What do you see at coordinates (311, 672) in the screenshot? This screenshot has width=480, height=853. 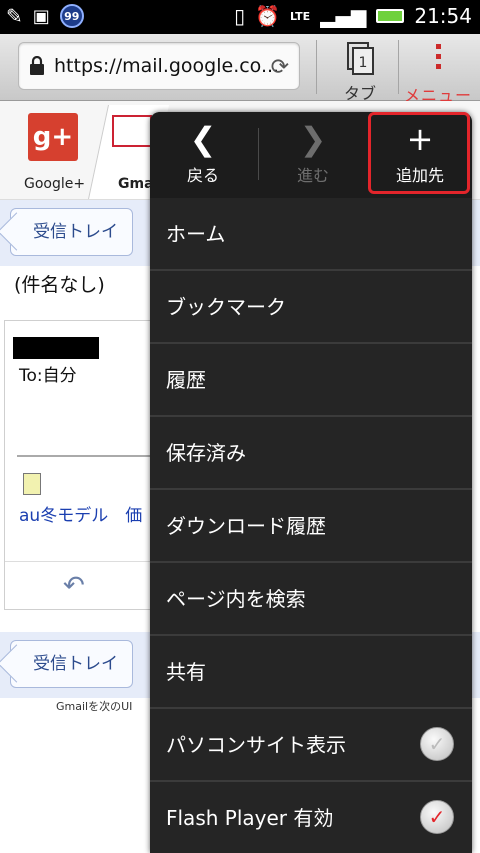 I see `menu-item-share: 共有` at bounding box center [311, 672].